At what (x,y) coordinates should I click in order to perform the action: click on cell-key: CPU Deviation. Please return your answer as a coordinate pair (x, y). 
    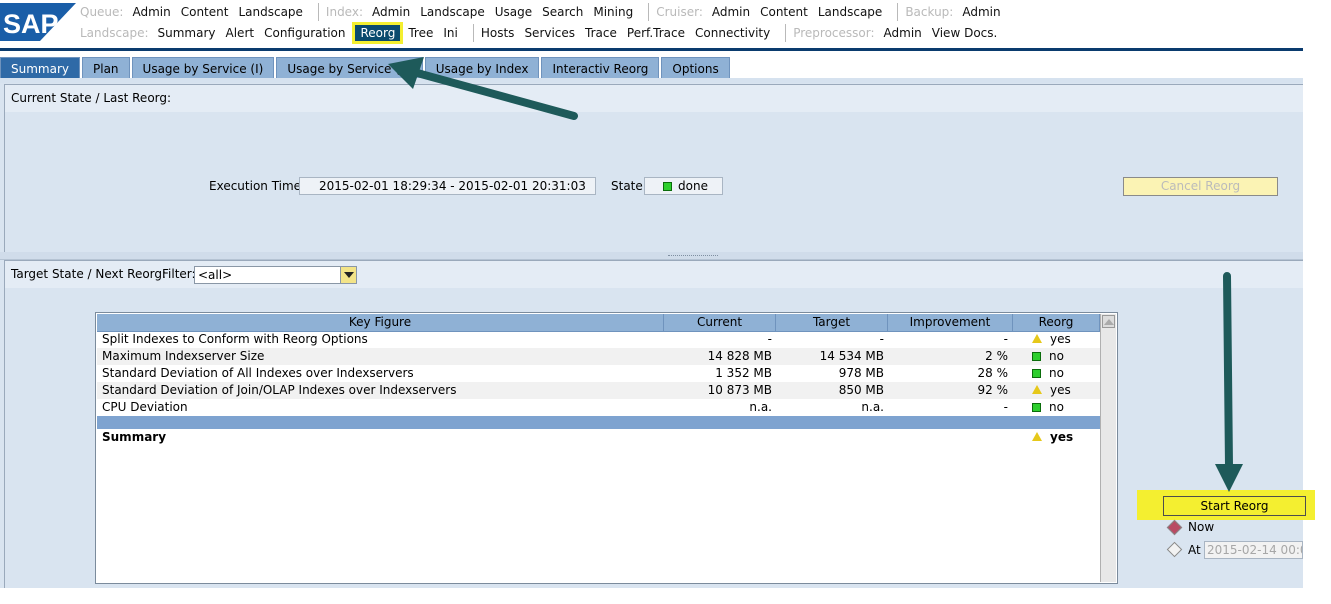
    Looking at the image, I should click on (145, 407).